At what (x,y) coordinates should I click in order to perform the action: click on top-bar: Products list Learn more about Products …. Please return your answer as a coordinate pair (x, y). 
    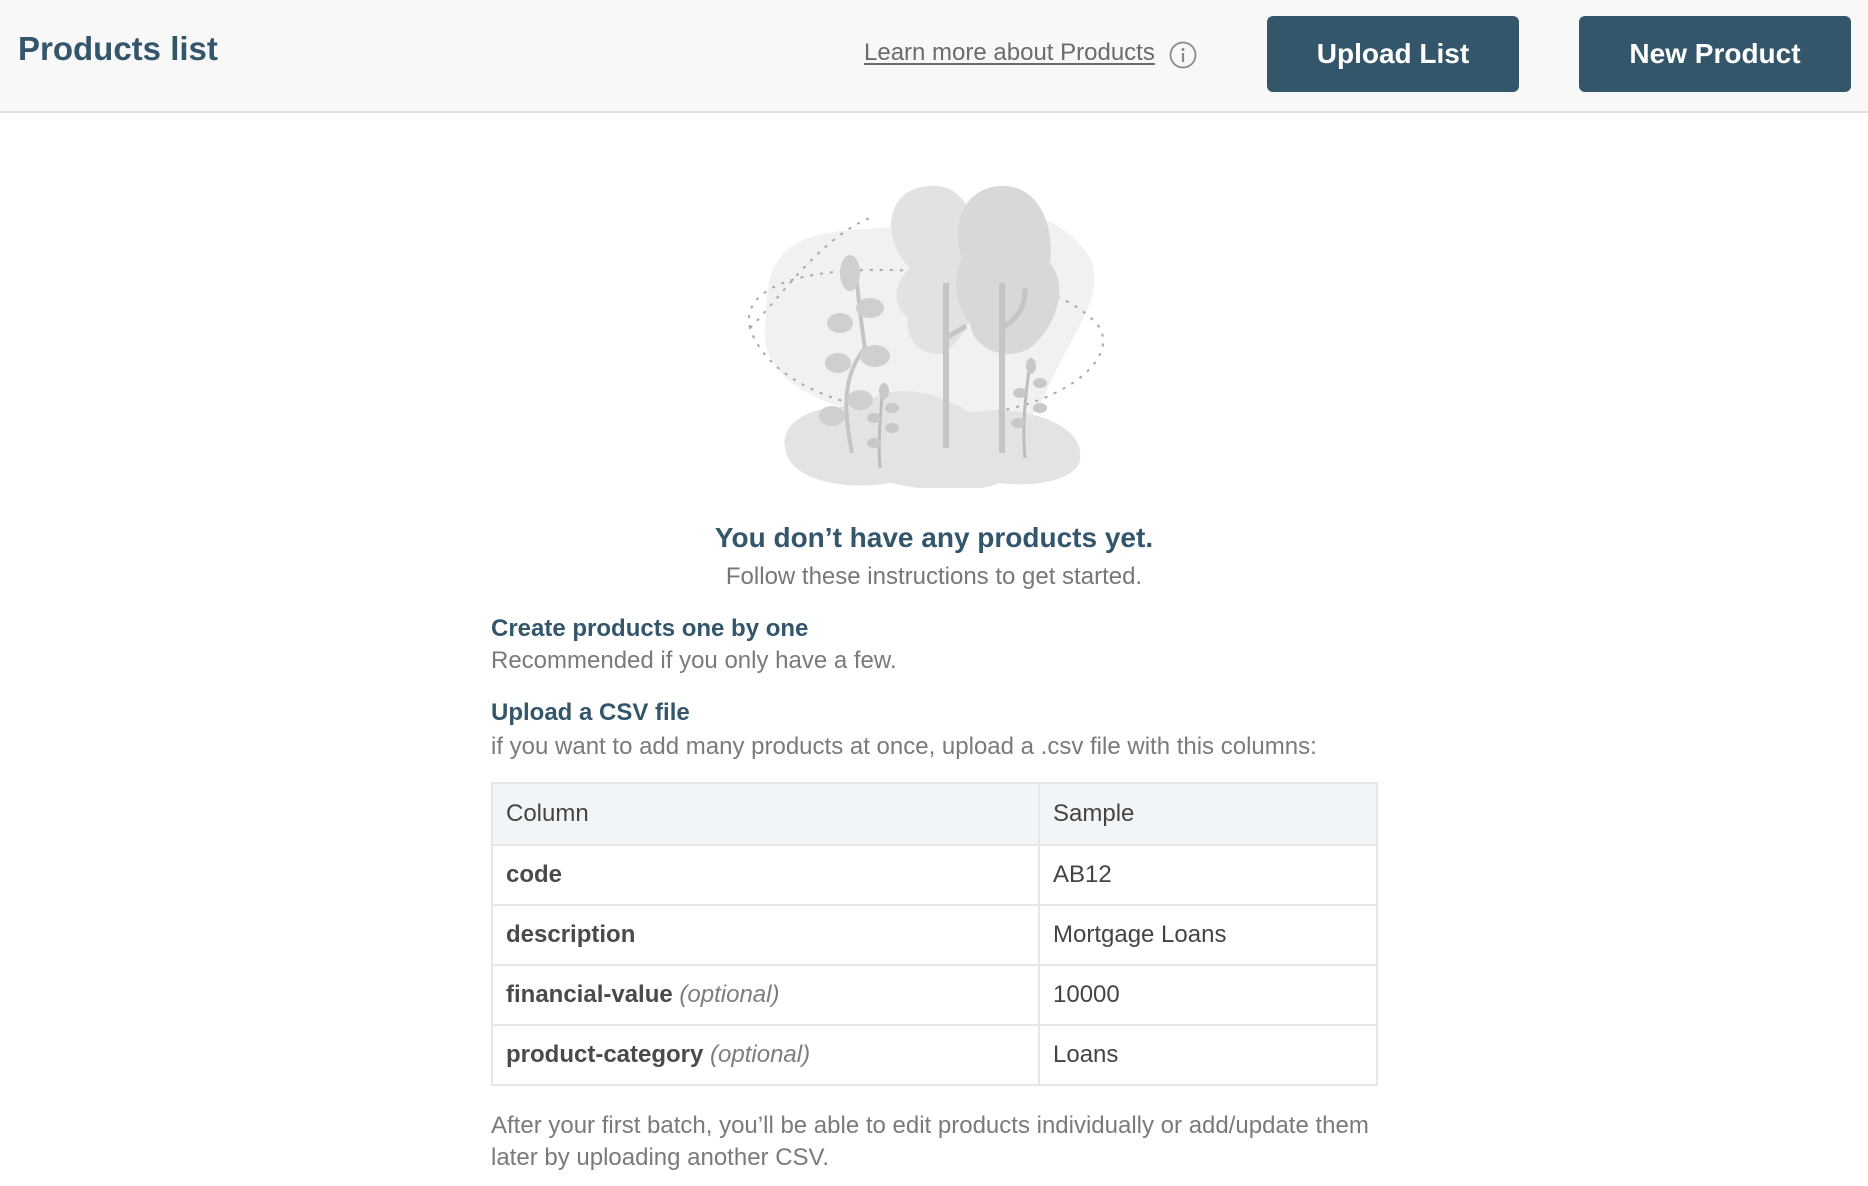
    Looking at the image, I should click on (934, 56).